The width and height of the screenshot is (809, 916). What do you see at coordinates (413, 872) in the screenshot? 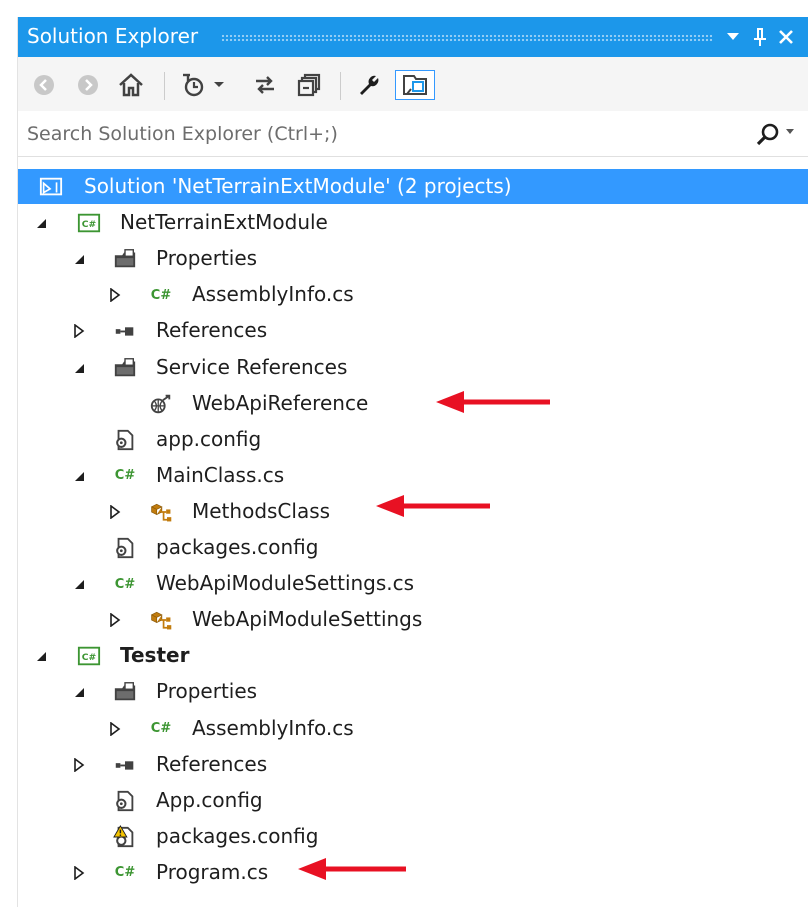
I see `tree-item-program-cs: C# Program.cs` at bounding box center [413, 872].